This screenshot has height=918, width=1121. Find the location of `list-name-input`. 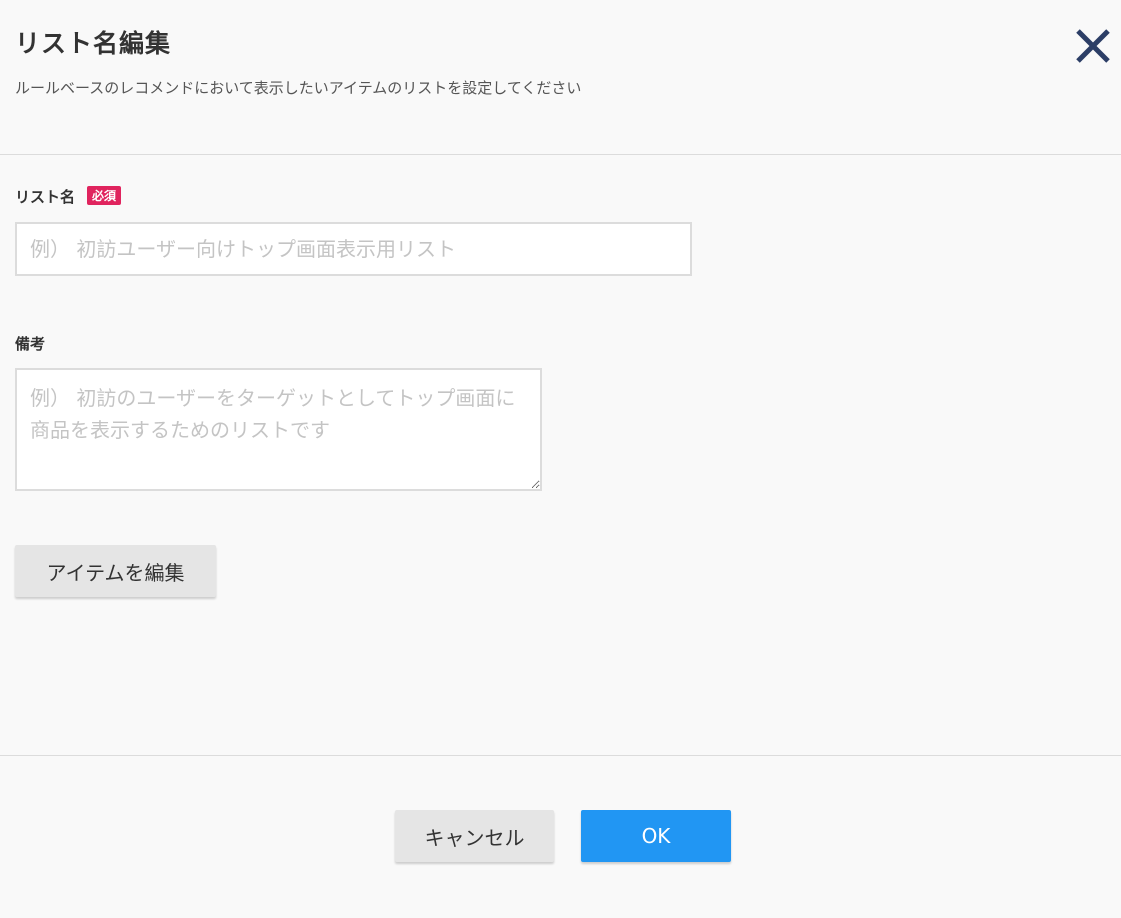

list-name-input is located at coordinates (353, 249).